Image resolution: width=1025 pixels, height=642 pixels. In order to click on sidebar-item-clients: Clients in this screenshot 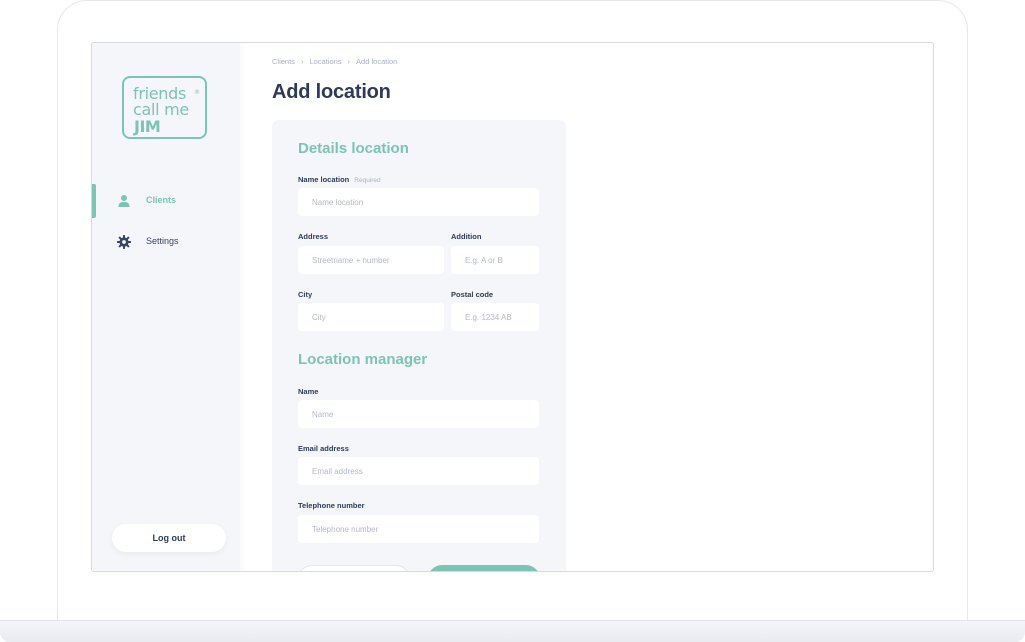, I will do `click(166, 201)`.